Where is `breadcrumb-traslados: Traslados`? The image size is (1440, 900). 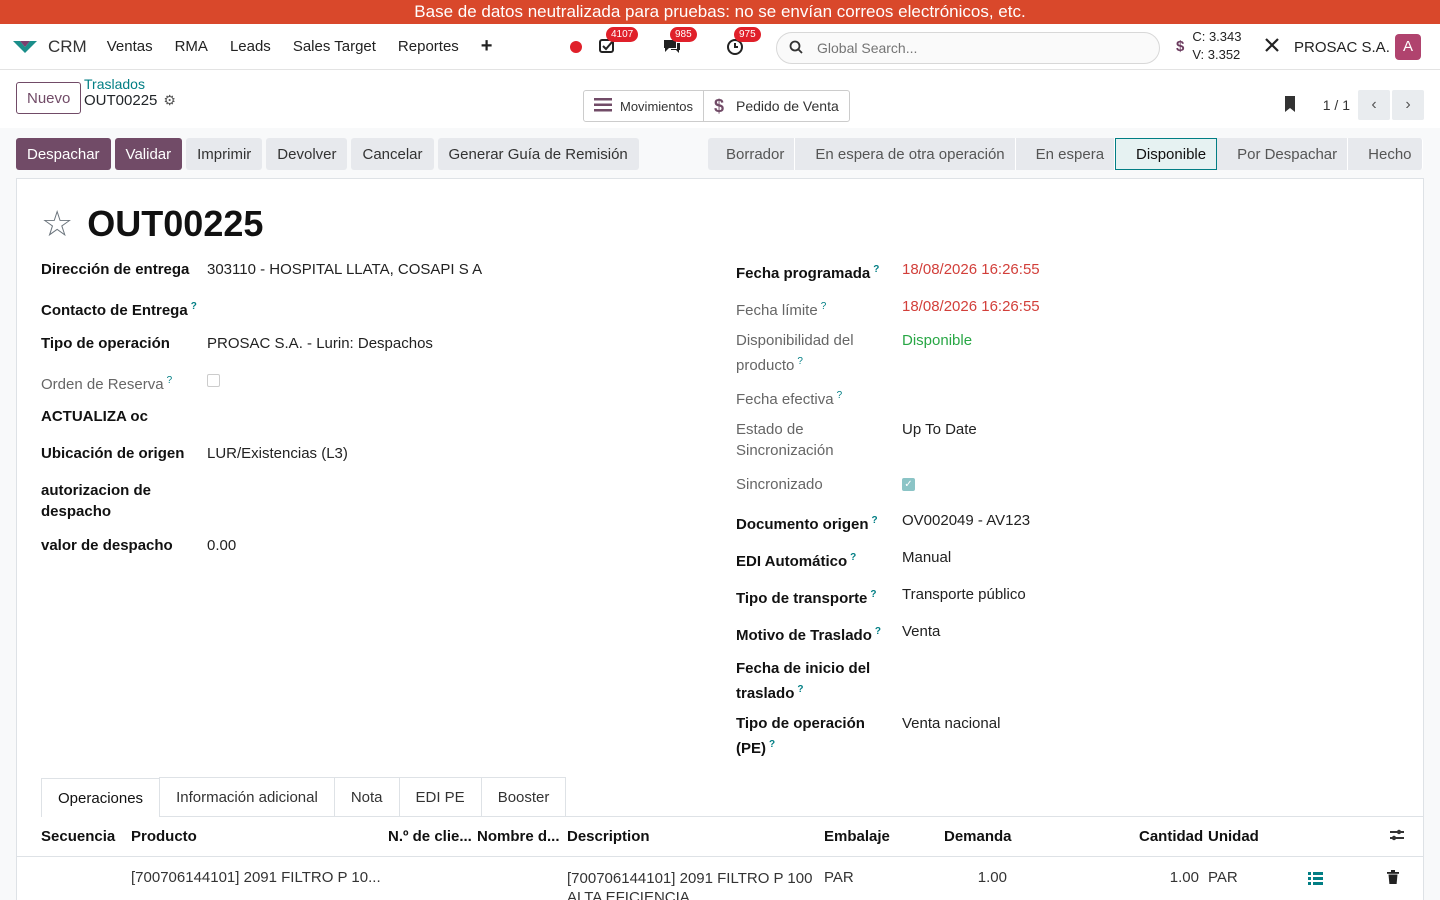
breadcrumb-traslados: Traslados is located at coordinates (130, 84).